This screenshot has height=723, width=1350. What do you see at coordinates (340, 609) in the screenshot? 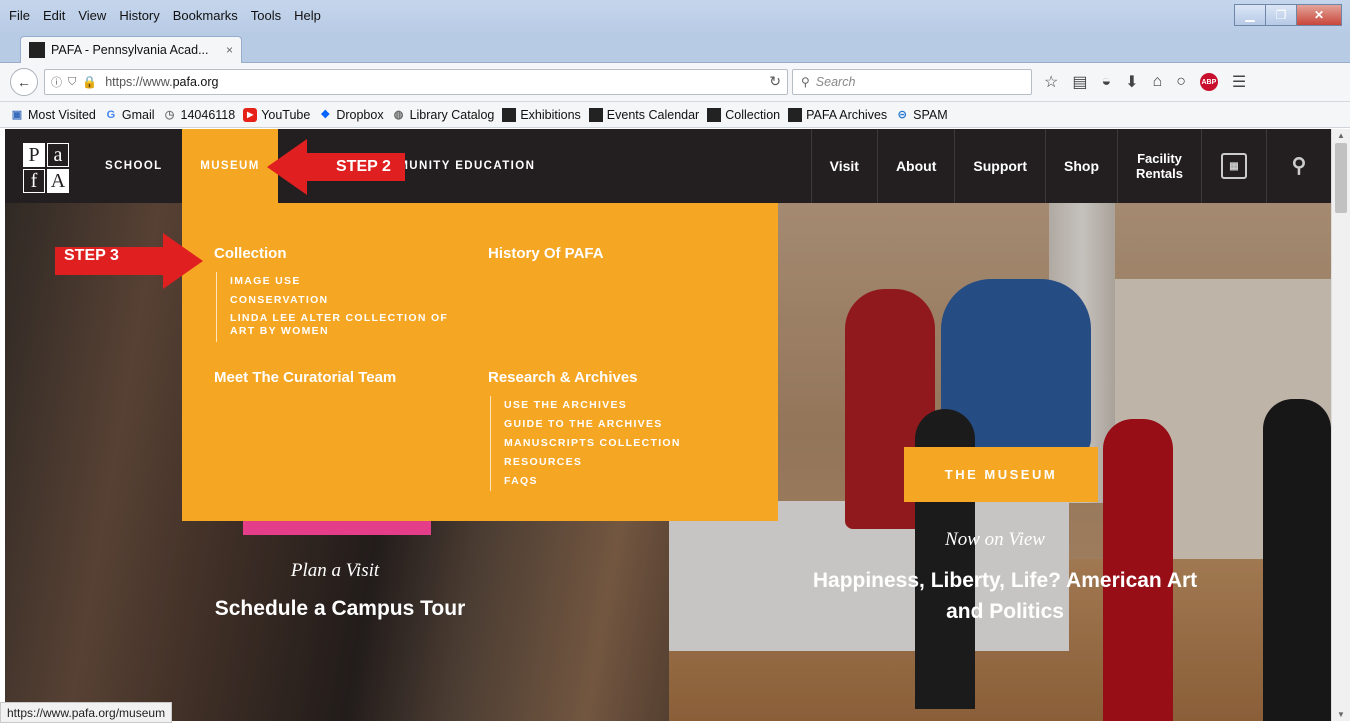
I see `campus-tour-link: Schedule a Campus Tour` at bounding box center [340, 609].